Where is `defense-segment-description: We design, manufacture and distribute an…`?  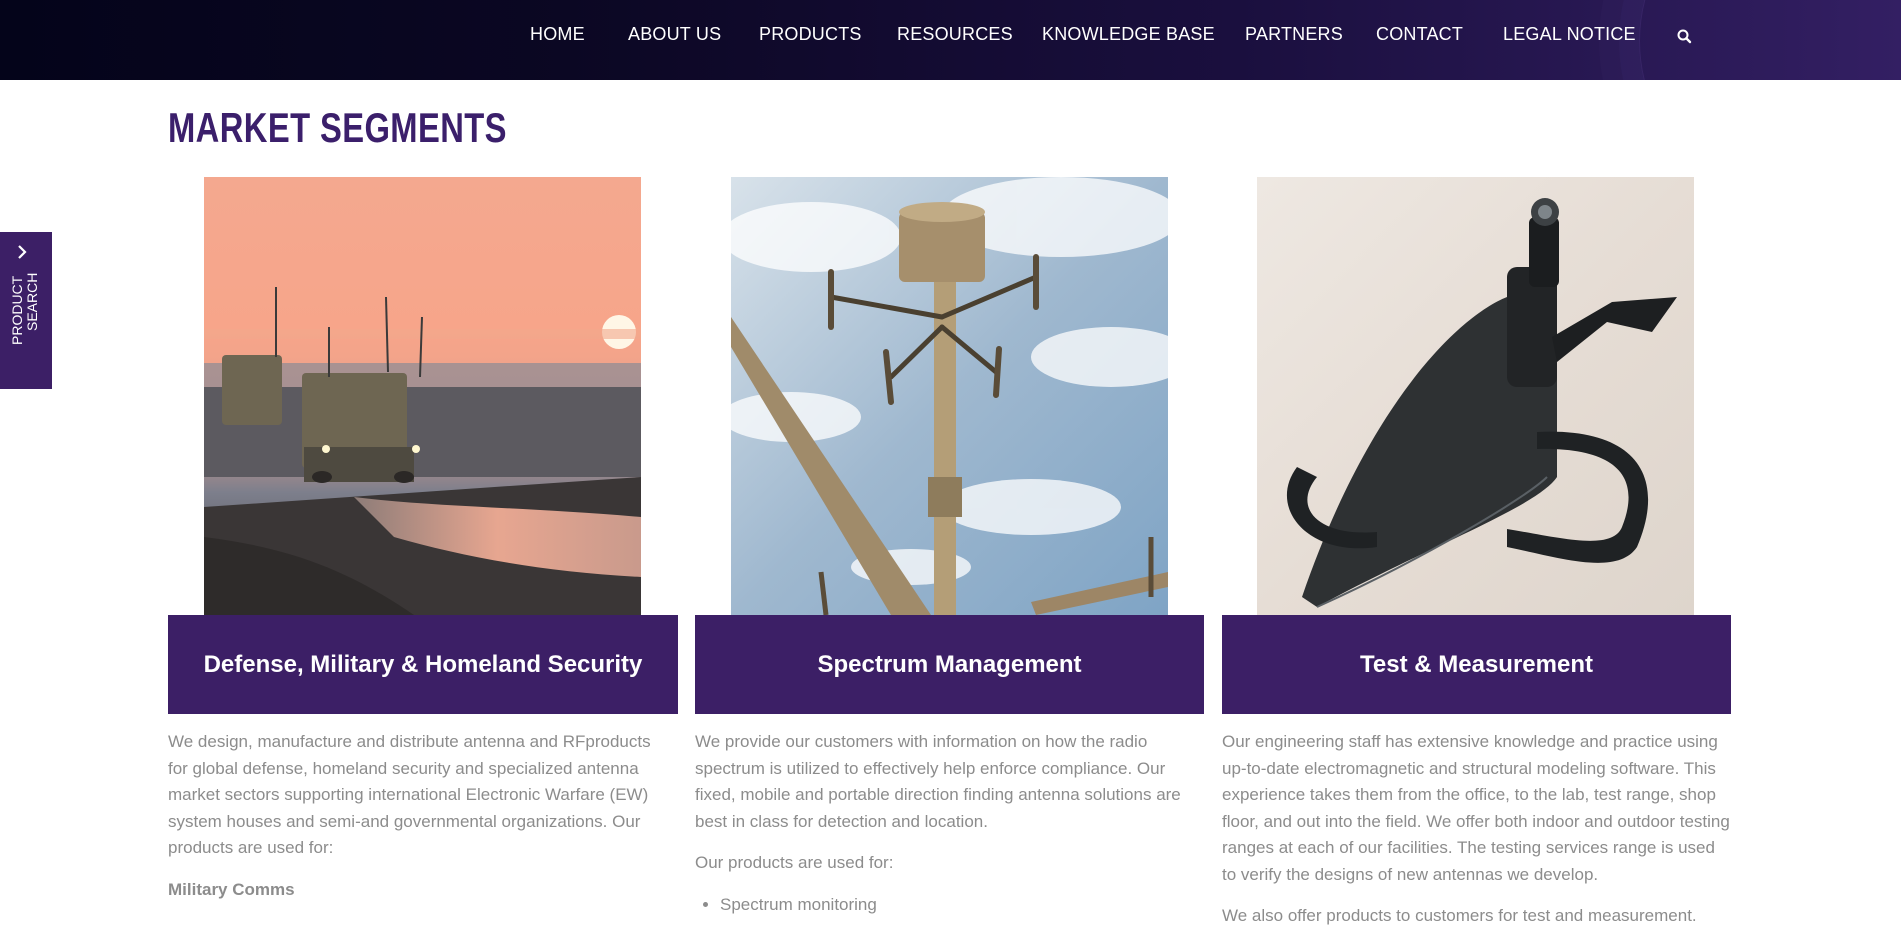
defense-segment-description: We design, manufacture and distribute an… is located at coordinates (415, 823).